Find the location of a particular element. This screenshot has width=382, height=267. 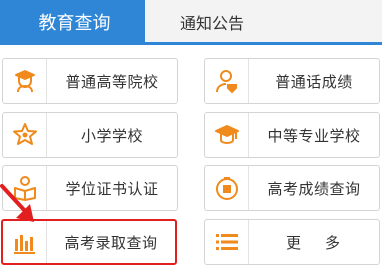

card-mandarin-score: 普通话成绩 is located at coordinates (292, 81).